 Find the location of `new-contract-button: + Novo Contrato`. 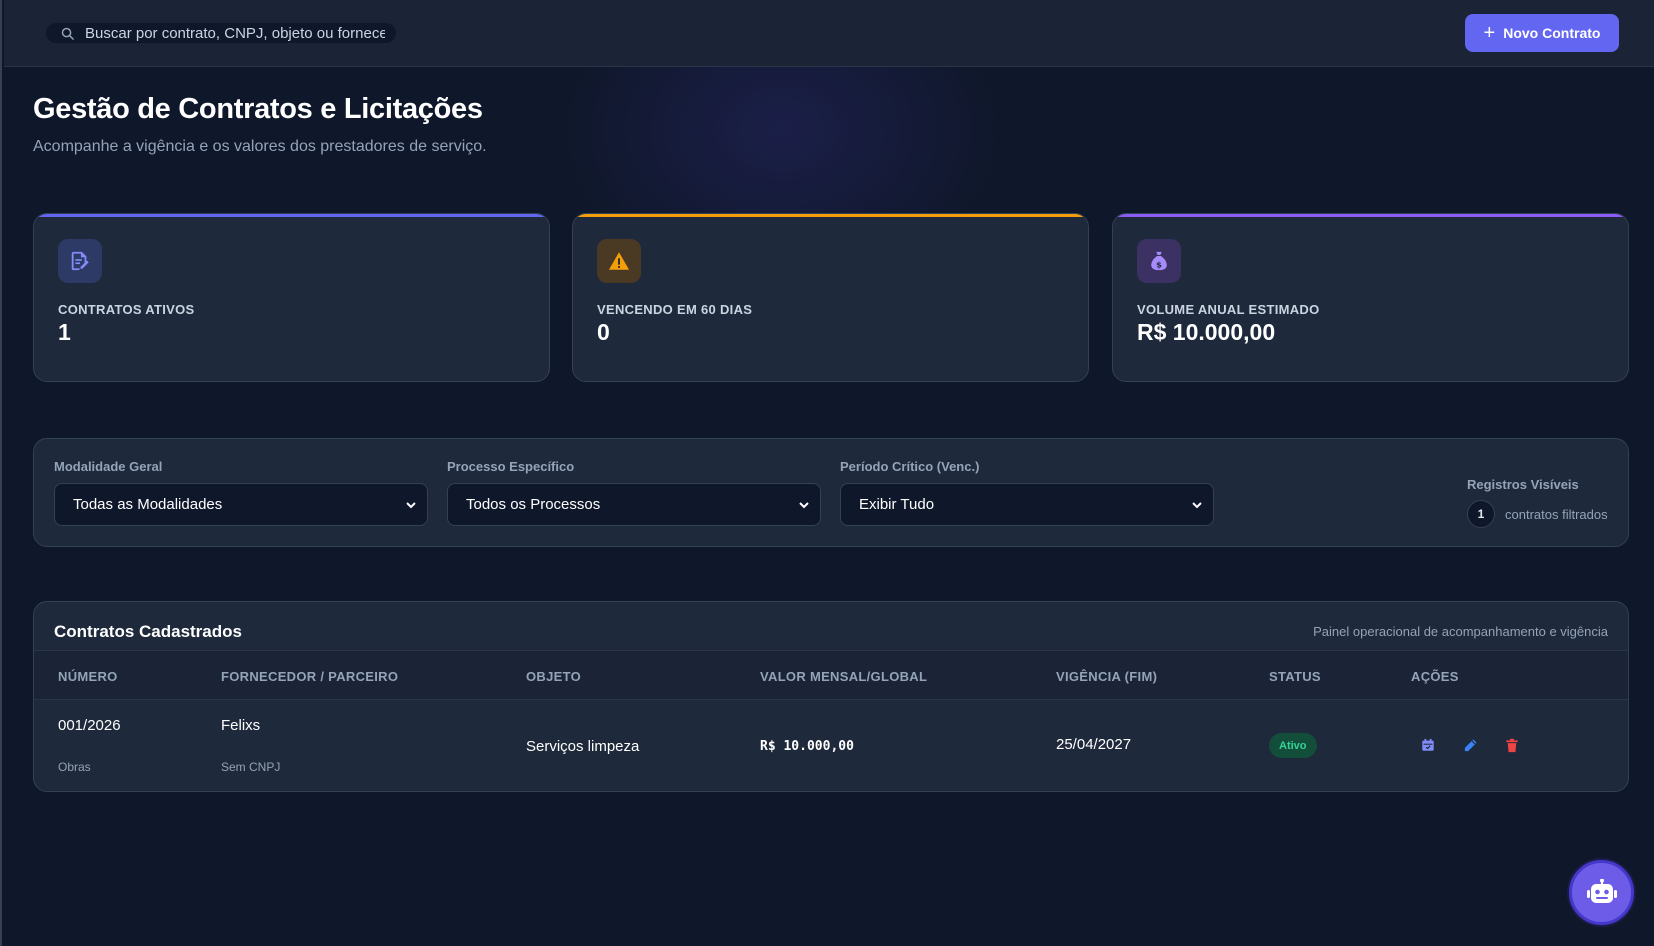

new-contract-button: + Novo Contrato is located at coordinates (1542, 33).